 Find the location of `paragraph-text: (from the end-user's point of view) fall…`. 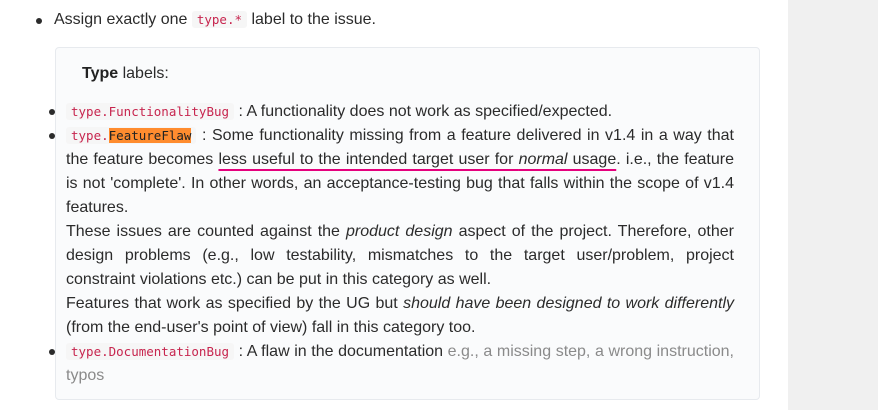

paragraph-text: (from the end-user's point of view) fall… is located at coordinates (271, 327).